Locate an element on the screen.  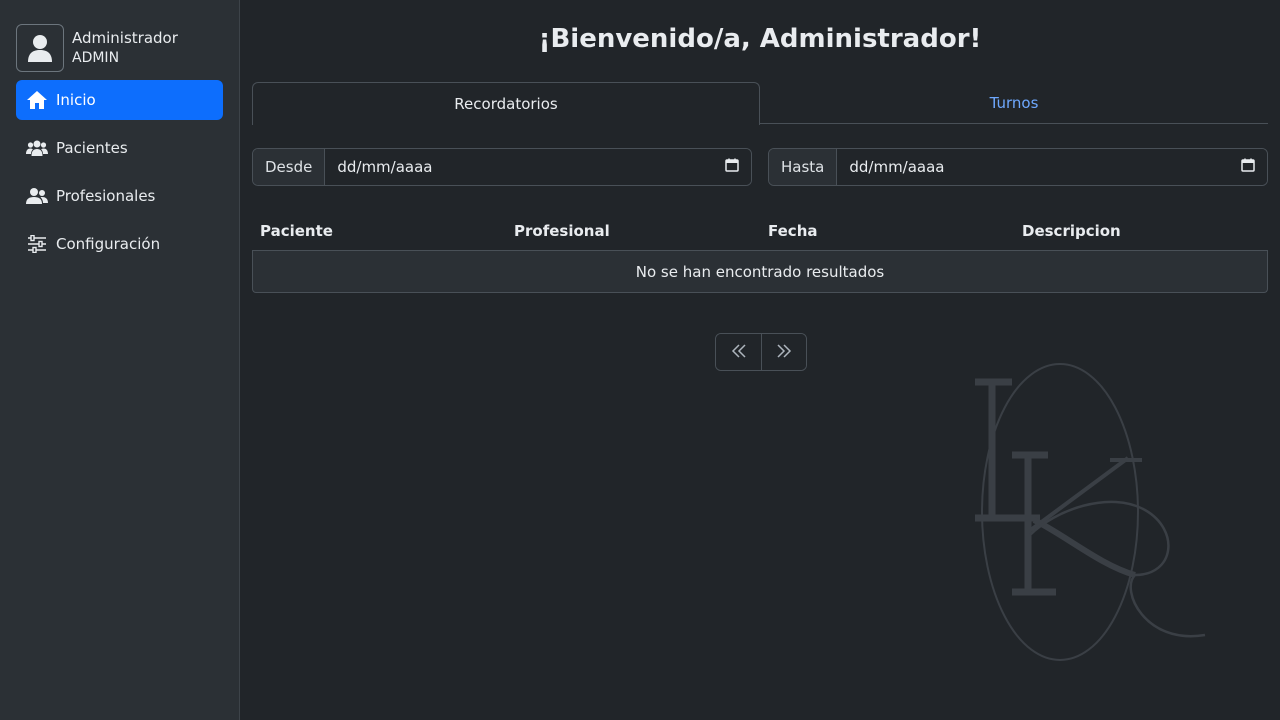
user-role: ADMIN is located at coordinates (96, 57).